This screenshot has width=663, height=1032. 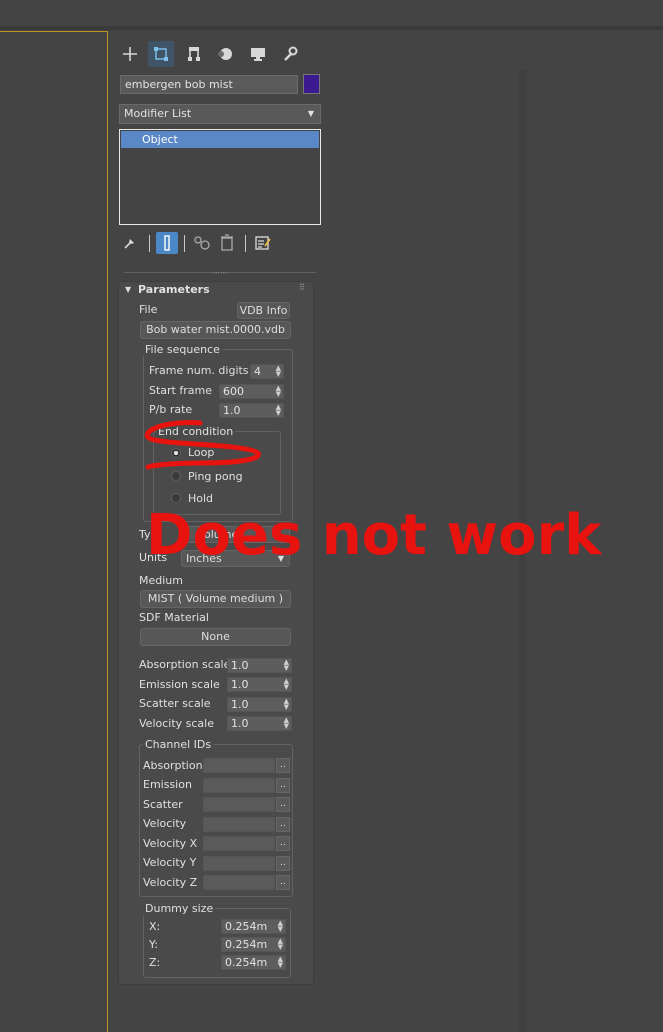 I want to click on vdb-info-button: VDB Info, so click(x=263, y=310).